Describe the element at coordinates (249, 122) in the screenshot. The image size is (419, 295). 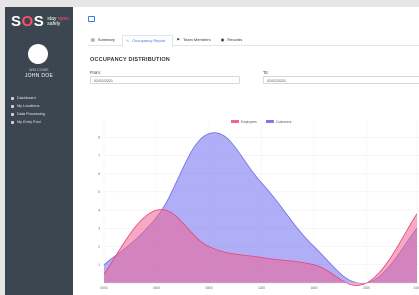
I see `legend-label: Employees` at that location.